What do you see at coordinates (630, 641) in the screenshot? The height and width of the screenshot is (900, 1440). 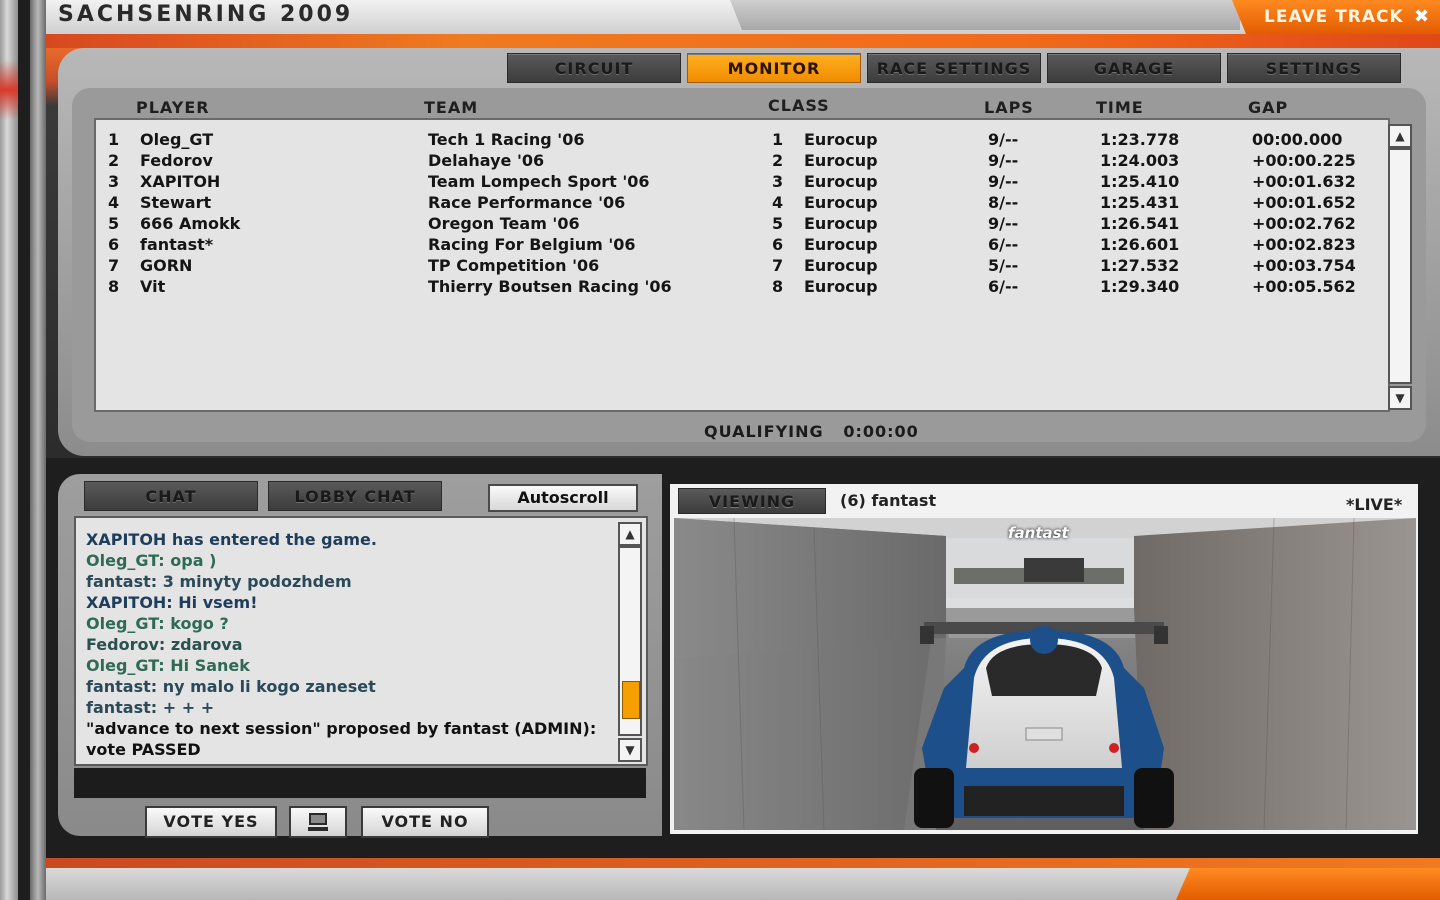 I see `chat-scrollbar` at bounding box center [630, 641].